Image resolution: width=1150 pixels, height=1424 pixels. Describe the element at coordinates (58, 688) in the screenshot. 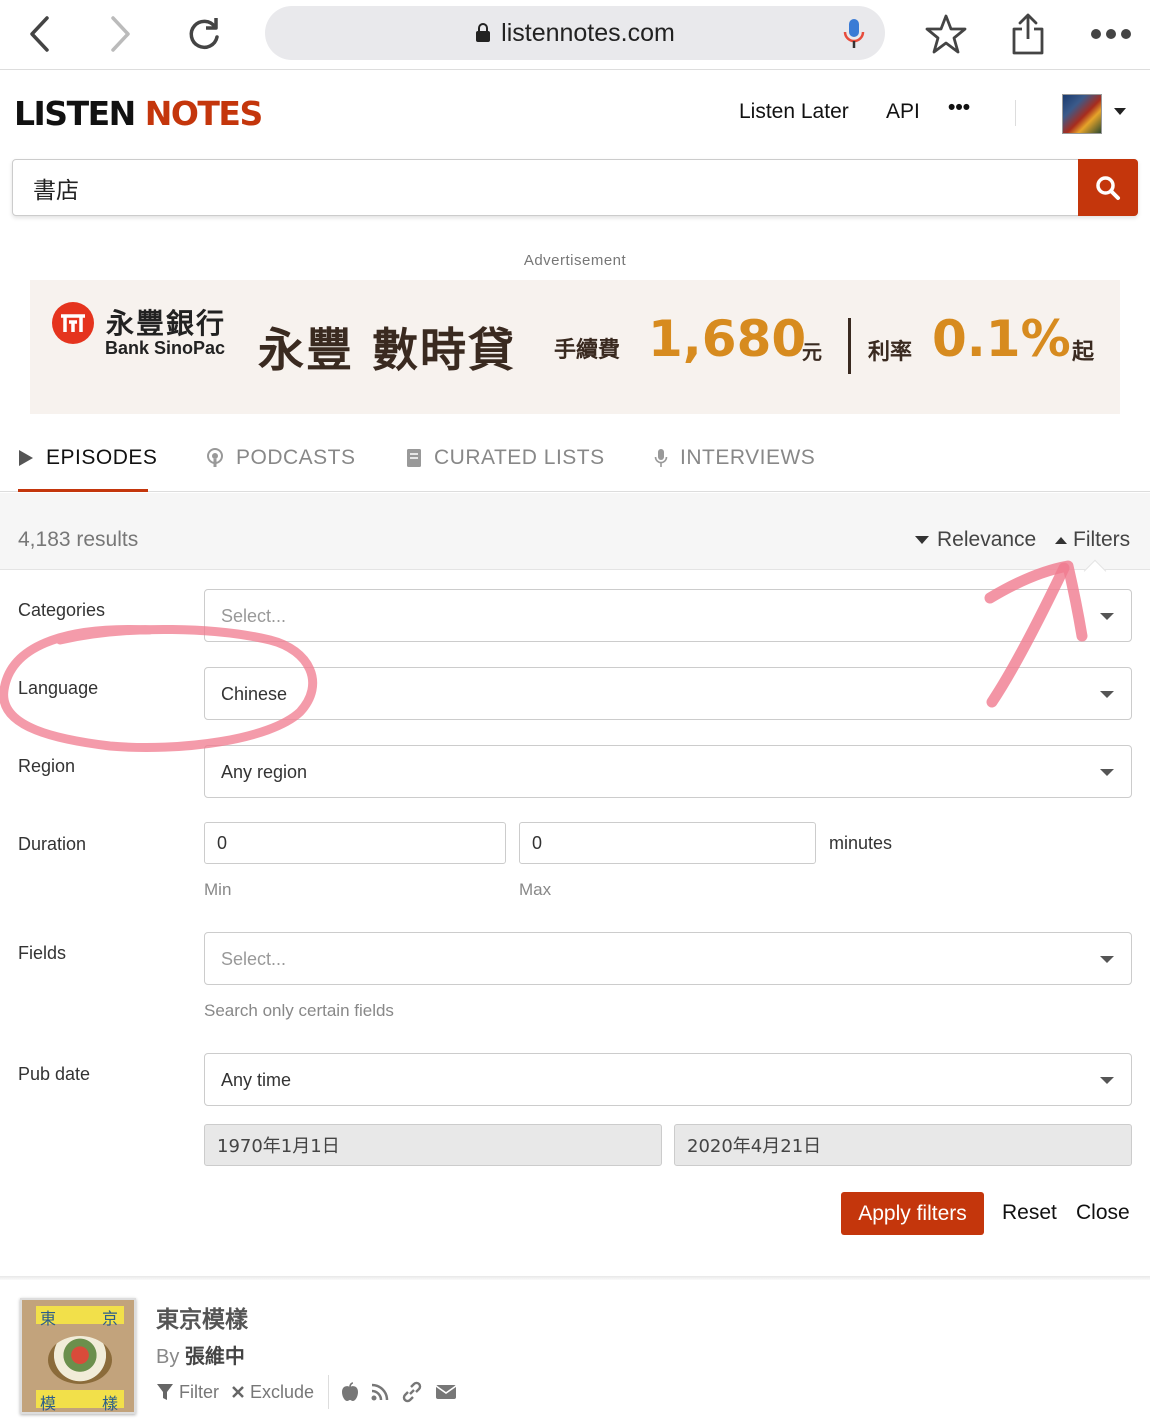

I see `language-label: Language` at that location.